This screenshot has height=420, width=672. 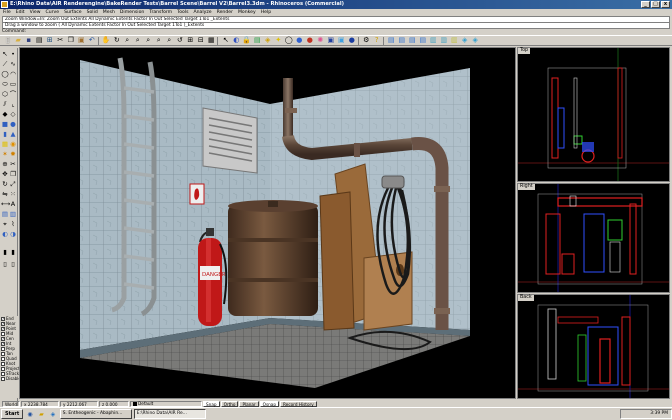 I want to click on right-viewport: Right, so click(x=593, y=238).